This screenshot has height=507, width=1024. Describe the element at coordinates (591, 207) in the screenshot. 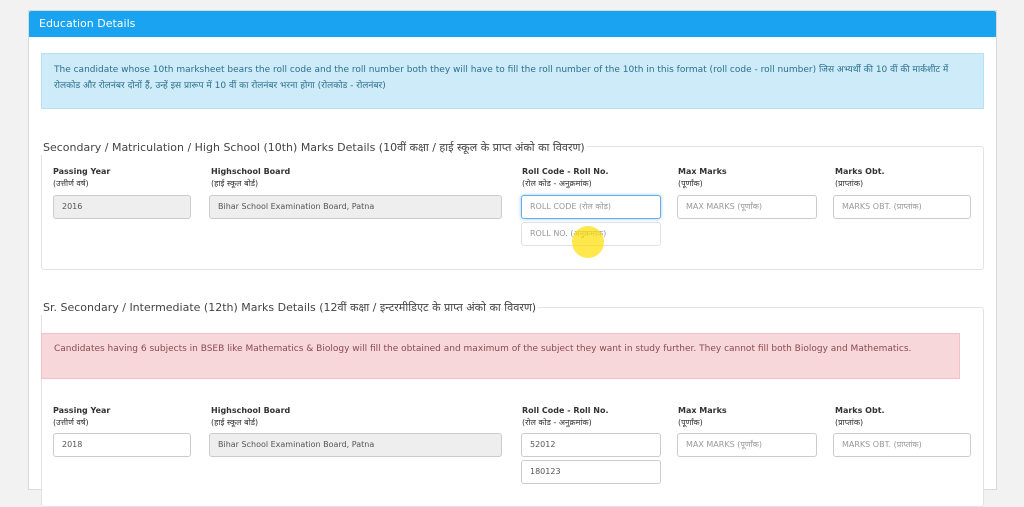

I see `roll-code-10th-input: ROLL CODE (रोल कोड)` at that location.